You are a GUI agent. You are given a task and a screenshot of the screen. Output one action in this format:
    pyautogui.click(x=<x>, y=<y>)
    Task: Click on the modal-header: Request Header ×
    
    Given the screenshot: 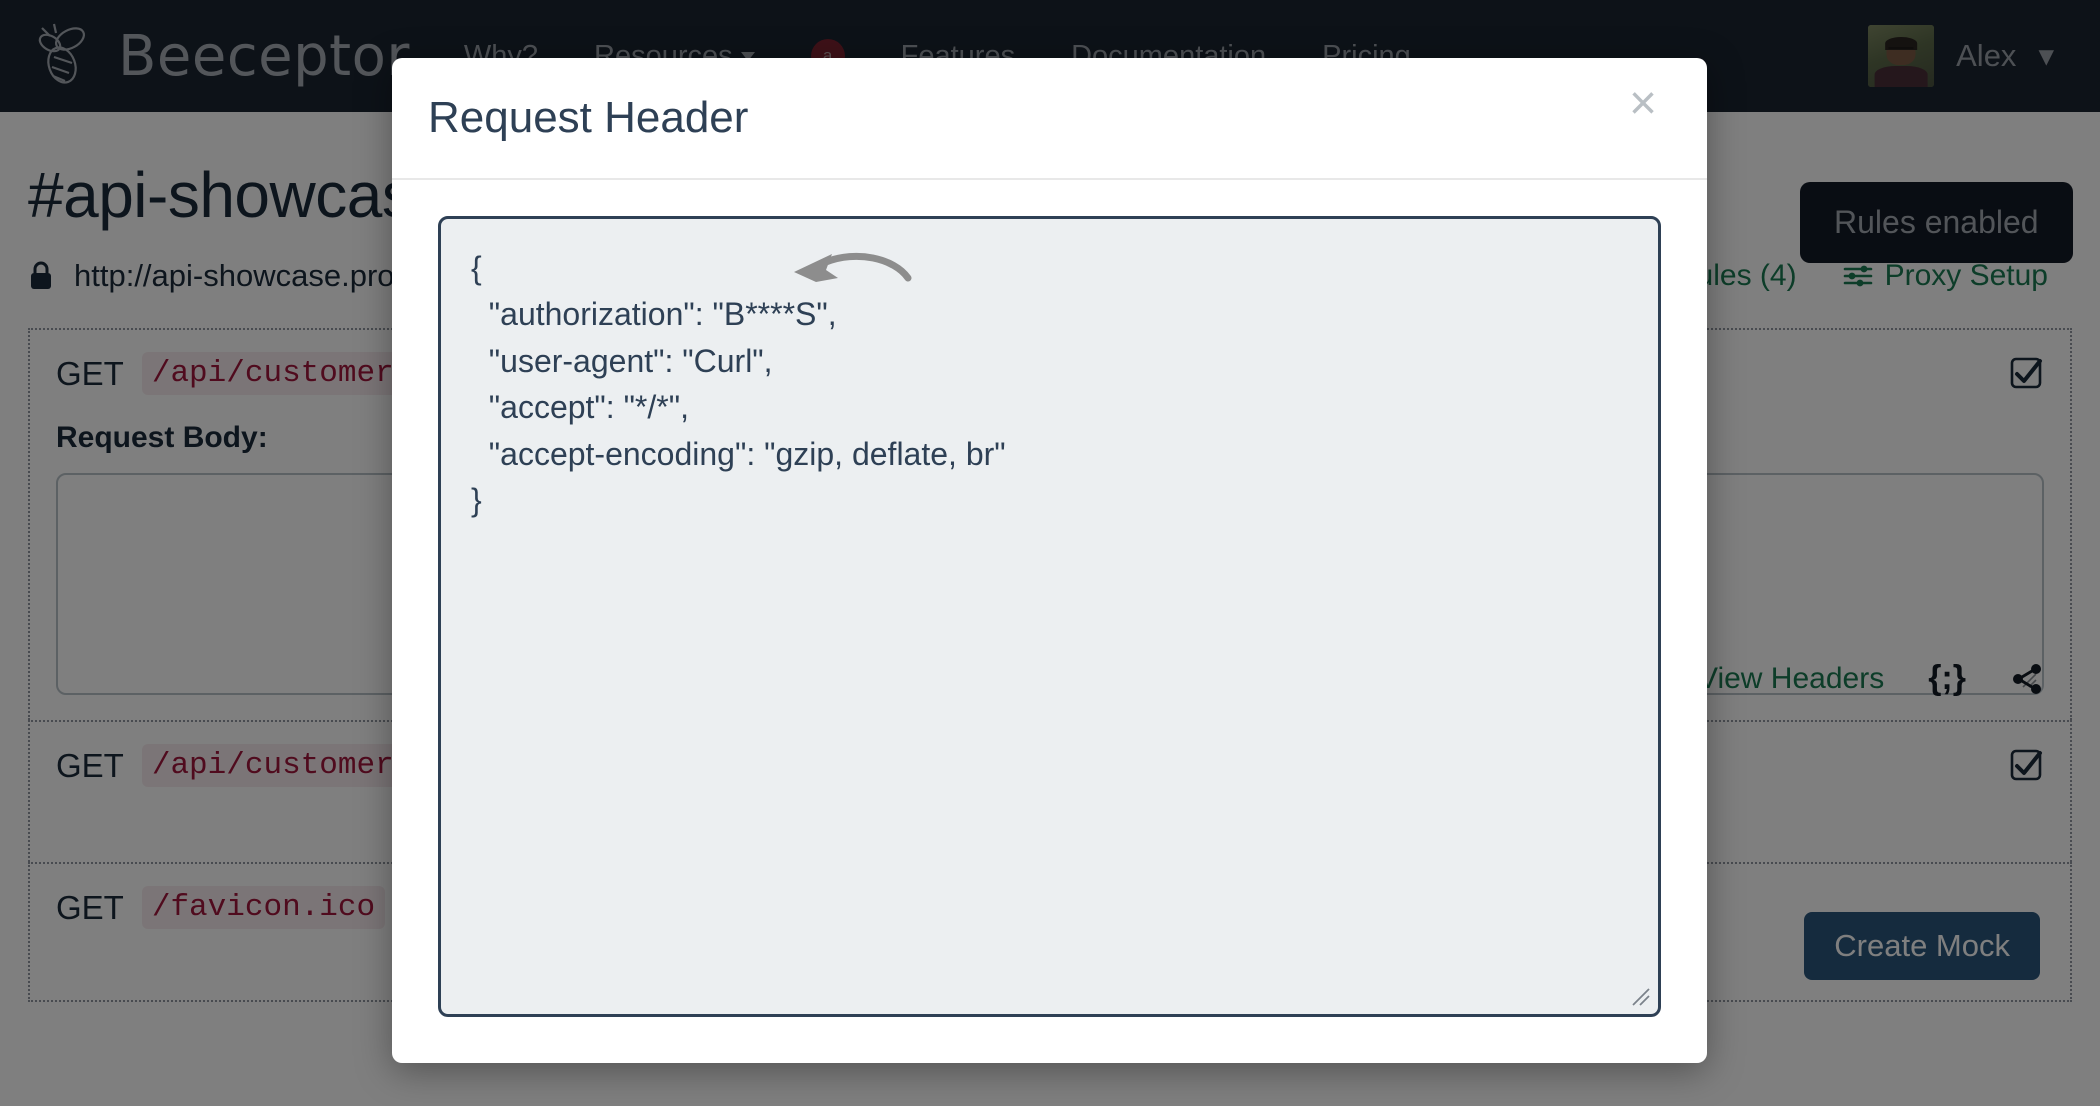 What is the action you would take?
    pyautogui.click(x=1049, y=119)
    